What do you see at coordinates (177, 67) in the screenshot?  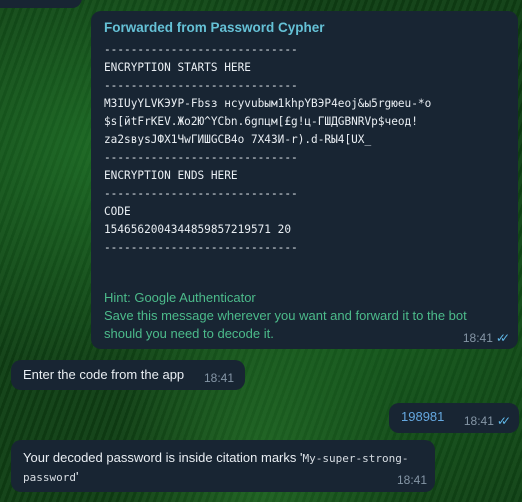 I see `encrypted-line-2: ENCRYPTION STARTS HERE` at bounding box center [177, 67].